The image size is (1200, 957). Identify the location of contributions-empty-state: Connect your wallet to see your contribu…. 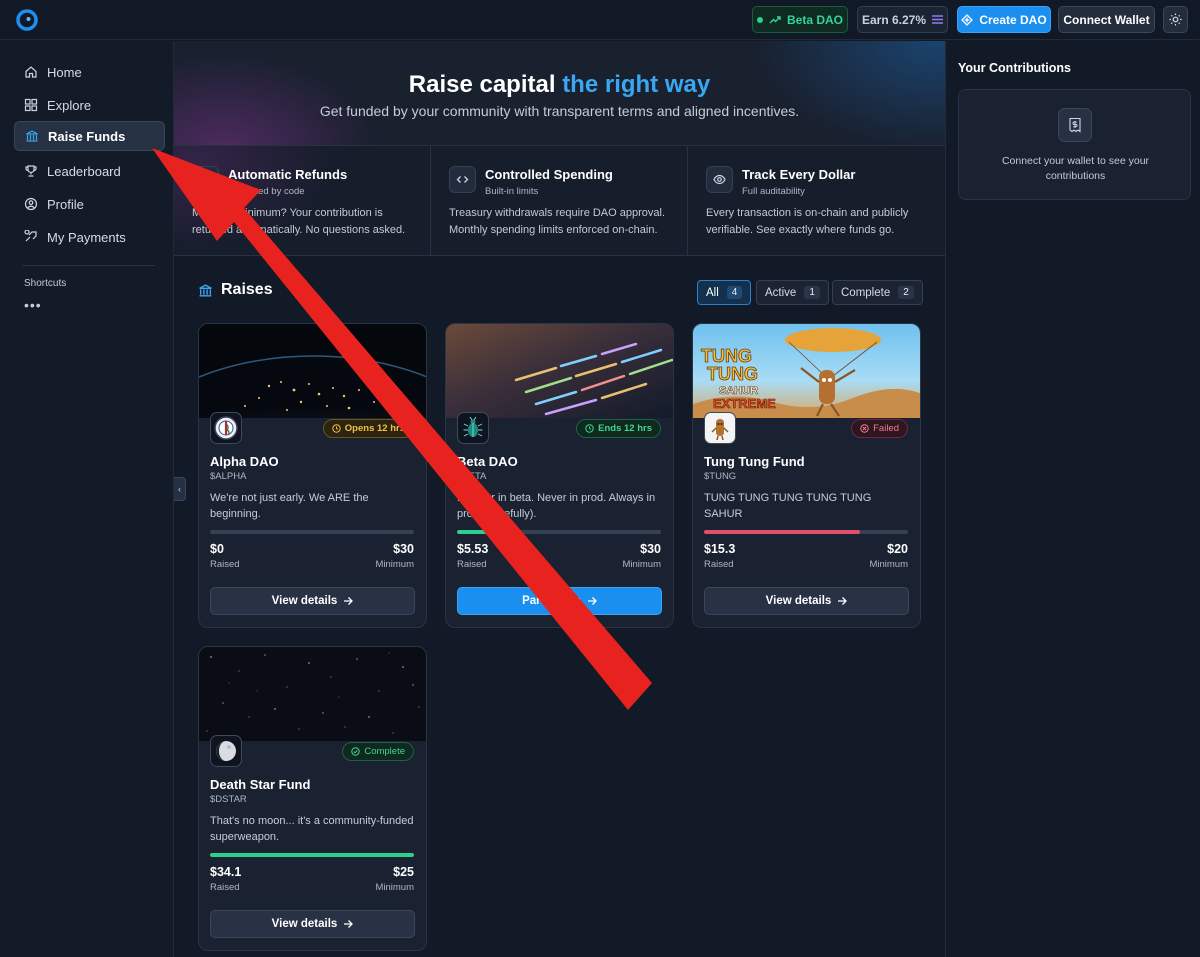
(1074, 144).